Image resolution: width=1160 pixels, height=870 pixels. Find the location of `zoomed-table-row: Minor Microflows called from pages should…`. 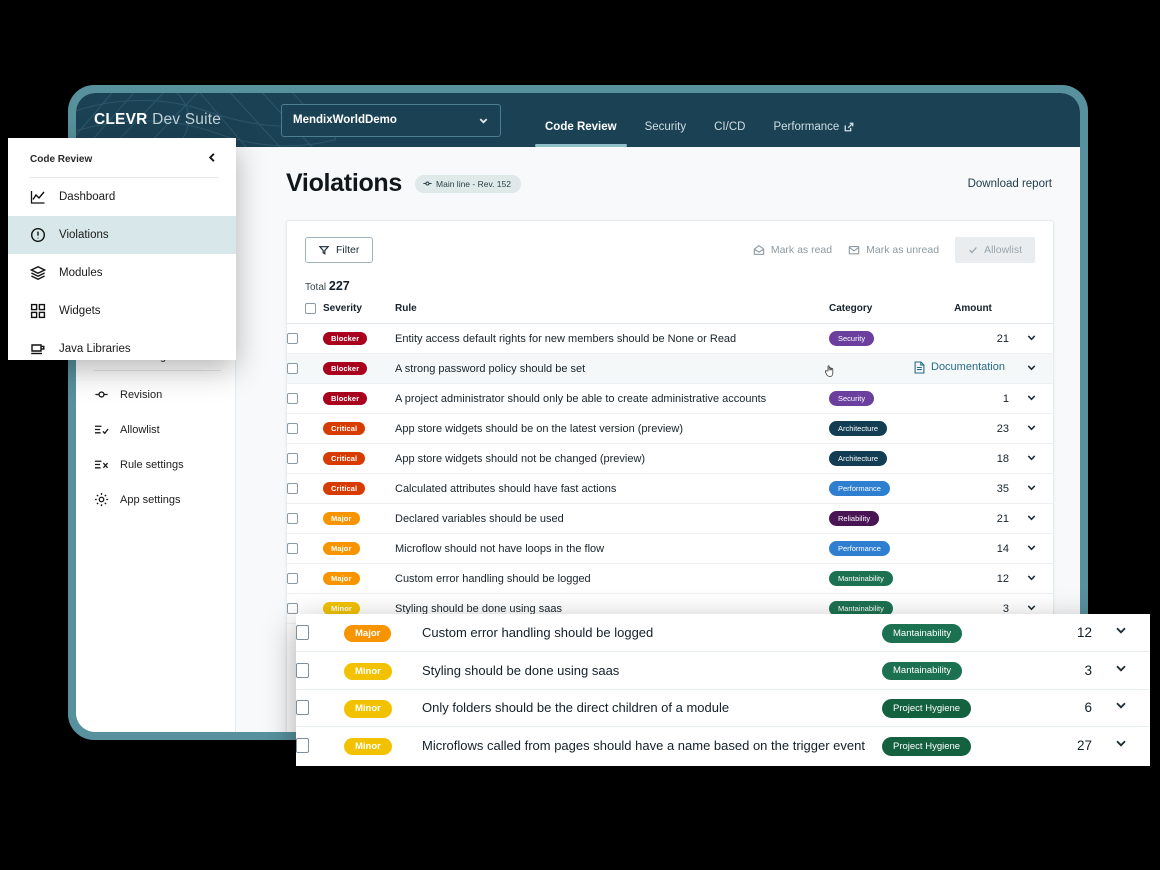

zoomed-table-row: Minor Microflows called from pages should… is located at coordinates (723, 746).